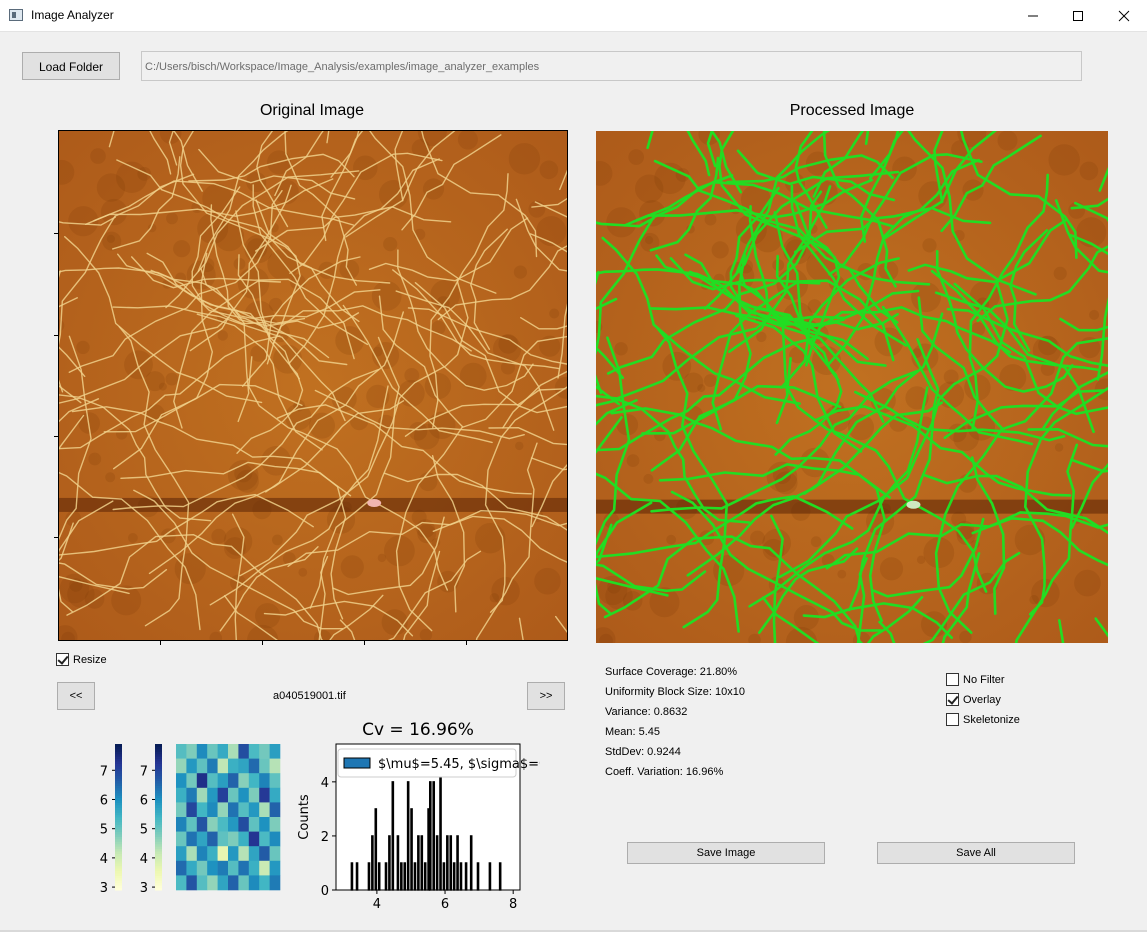 This screenshot has width=1147, height=932. What do you see at coordinates (1078, 15) in the screenshot?
I see `maximize-button` at bounding box center [1078, 15].